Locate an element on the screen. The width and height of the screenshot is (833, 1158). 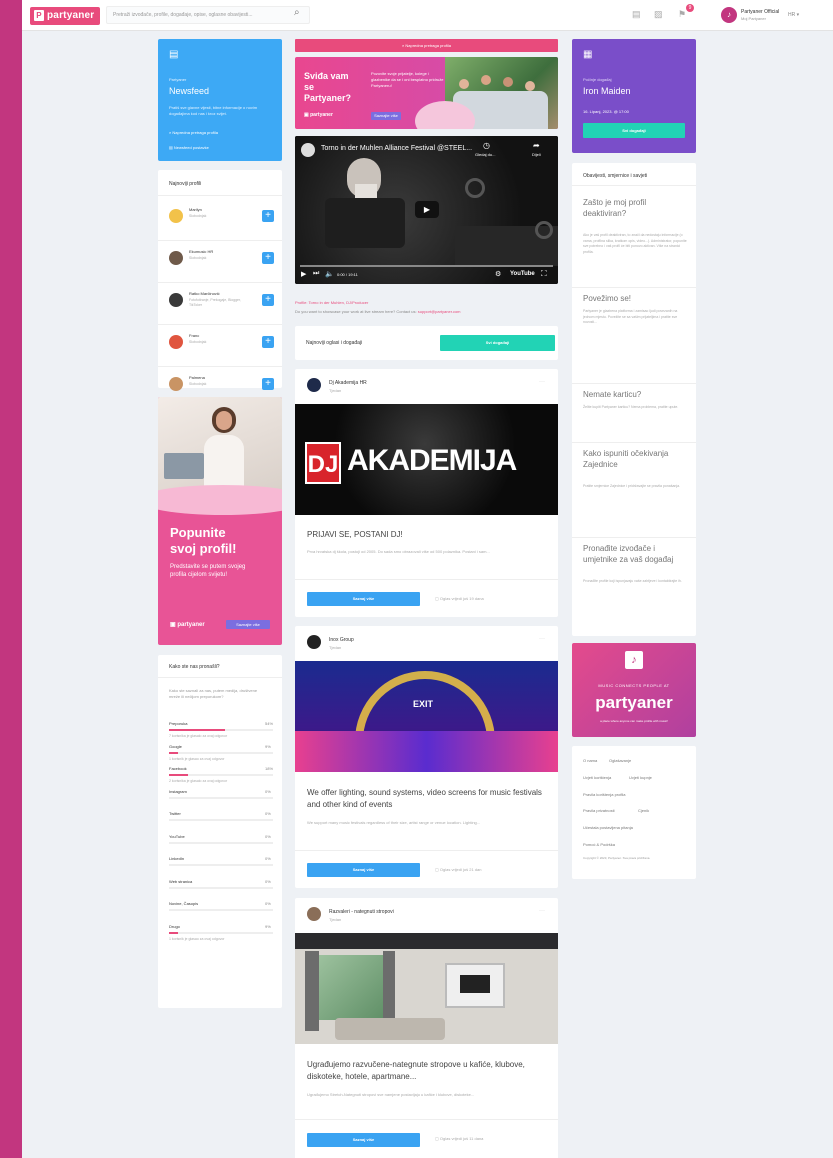
search-icon: ⌕ is located at coordinates (297, 12).